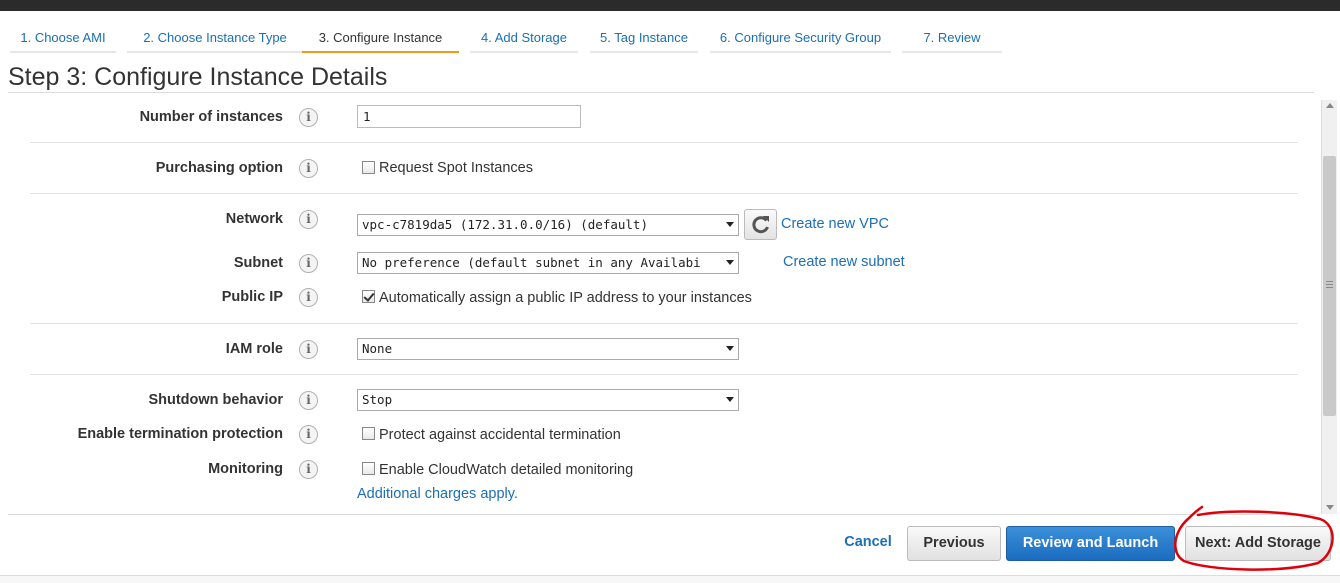  I want to click on previous-button: Previous, so click(954, 543).